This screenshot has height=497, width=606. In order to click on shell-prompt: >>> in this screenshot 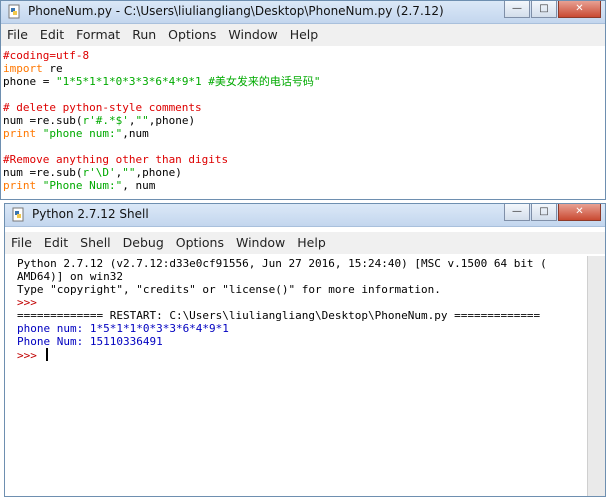, I will do `click(30, 355)`.